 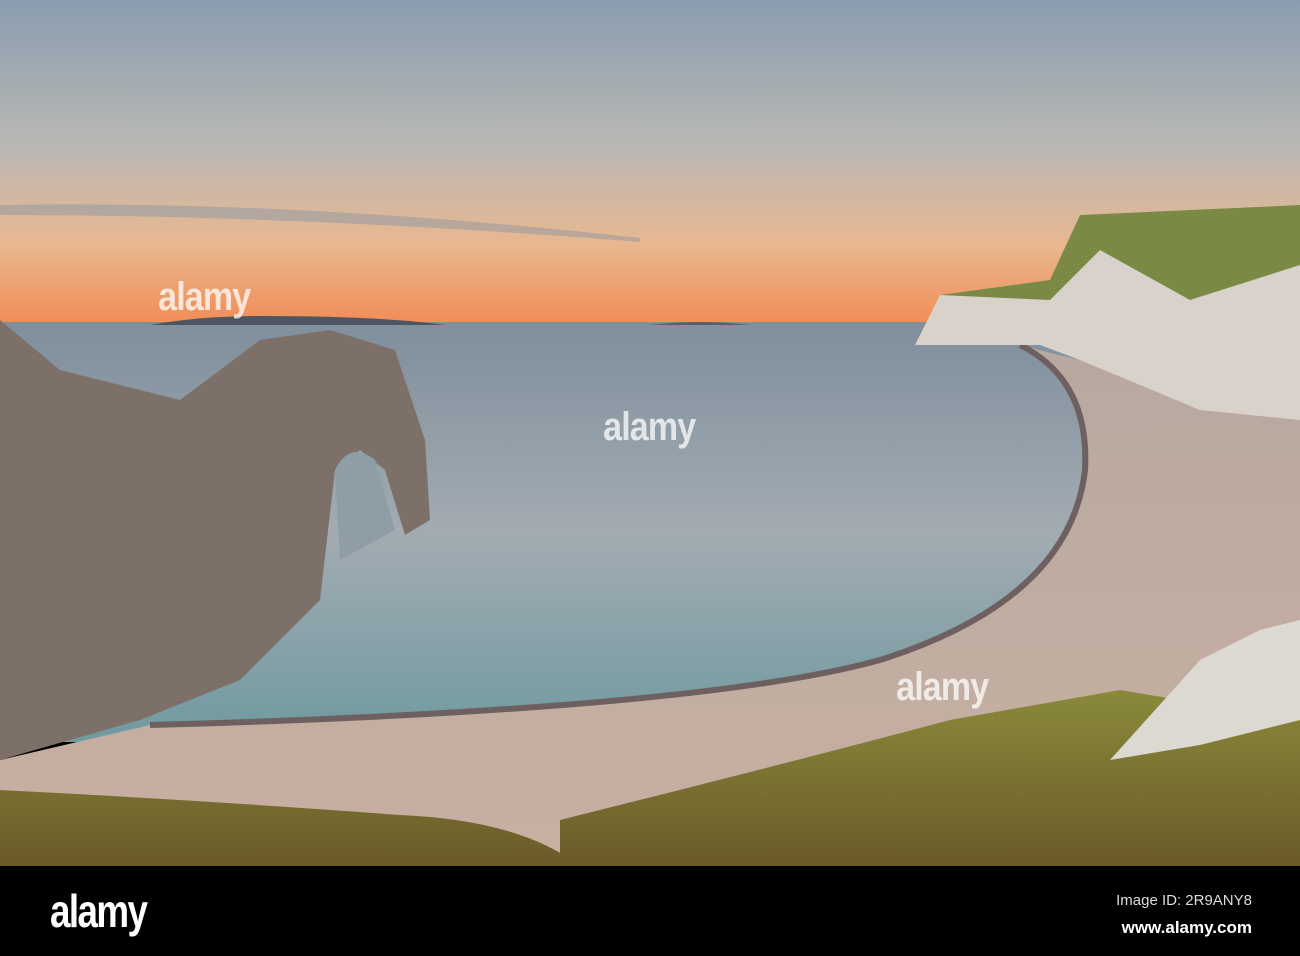 What do you see at coordinates (99, 911) in the screenshot?
I see `alamy-logo: alamy` at bounding box center [99, 911].